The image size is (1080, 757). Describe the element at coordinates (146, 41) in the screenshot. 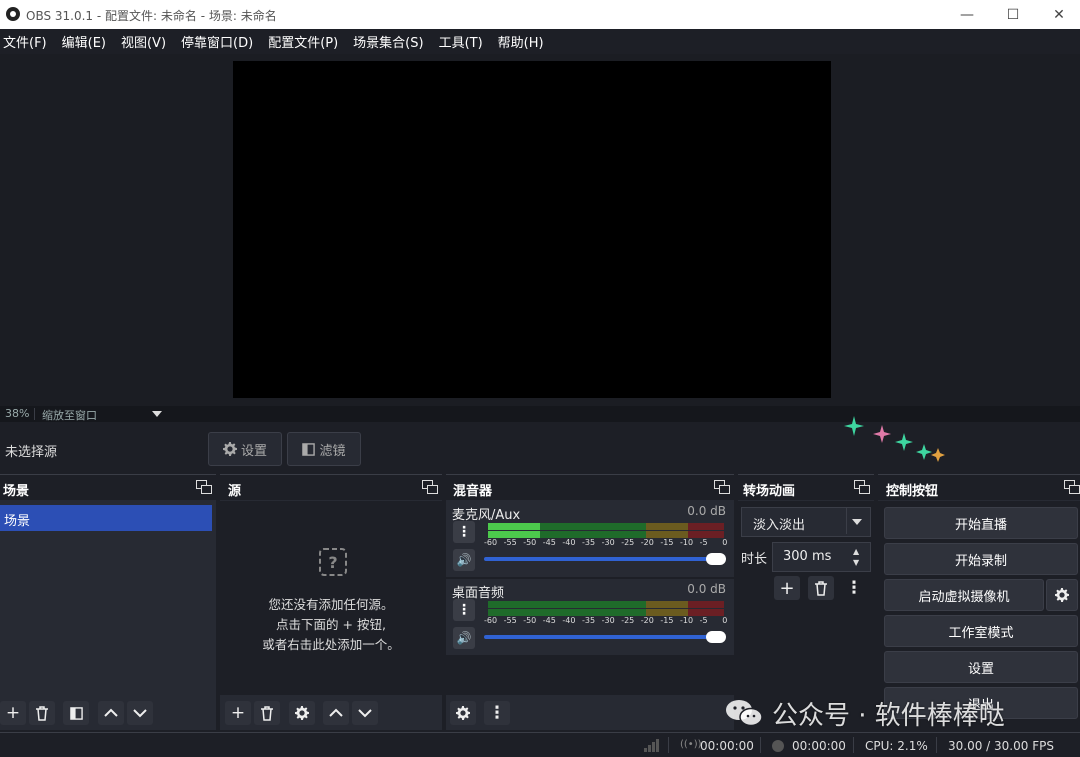

I see `menu-view: 视图(V)` at that location.